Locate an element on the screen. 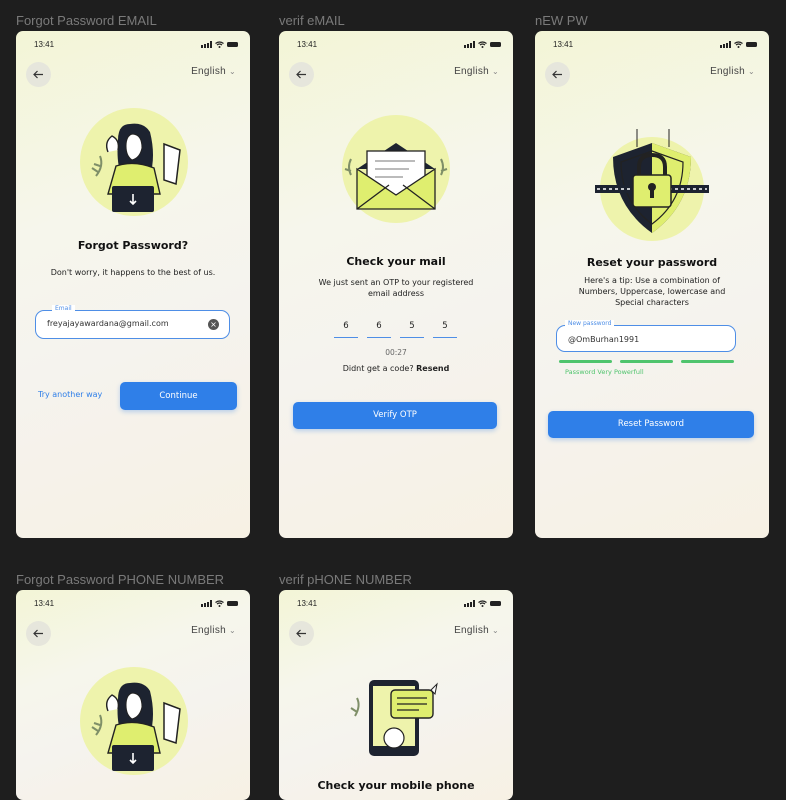 Image resolution: width=786 pixels, height=800 pixels. try-another-way-link: Try another way is located at coordinates (70, 394).